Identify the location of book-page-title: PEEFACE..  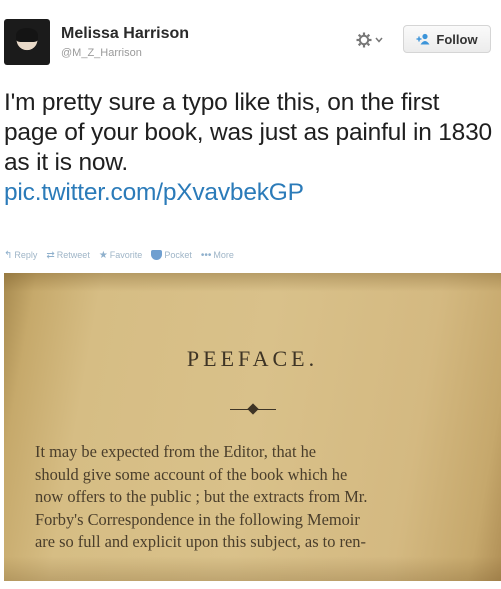
(252, 358).